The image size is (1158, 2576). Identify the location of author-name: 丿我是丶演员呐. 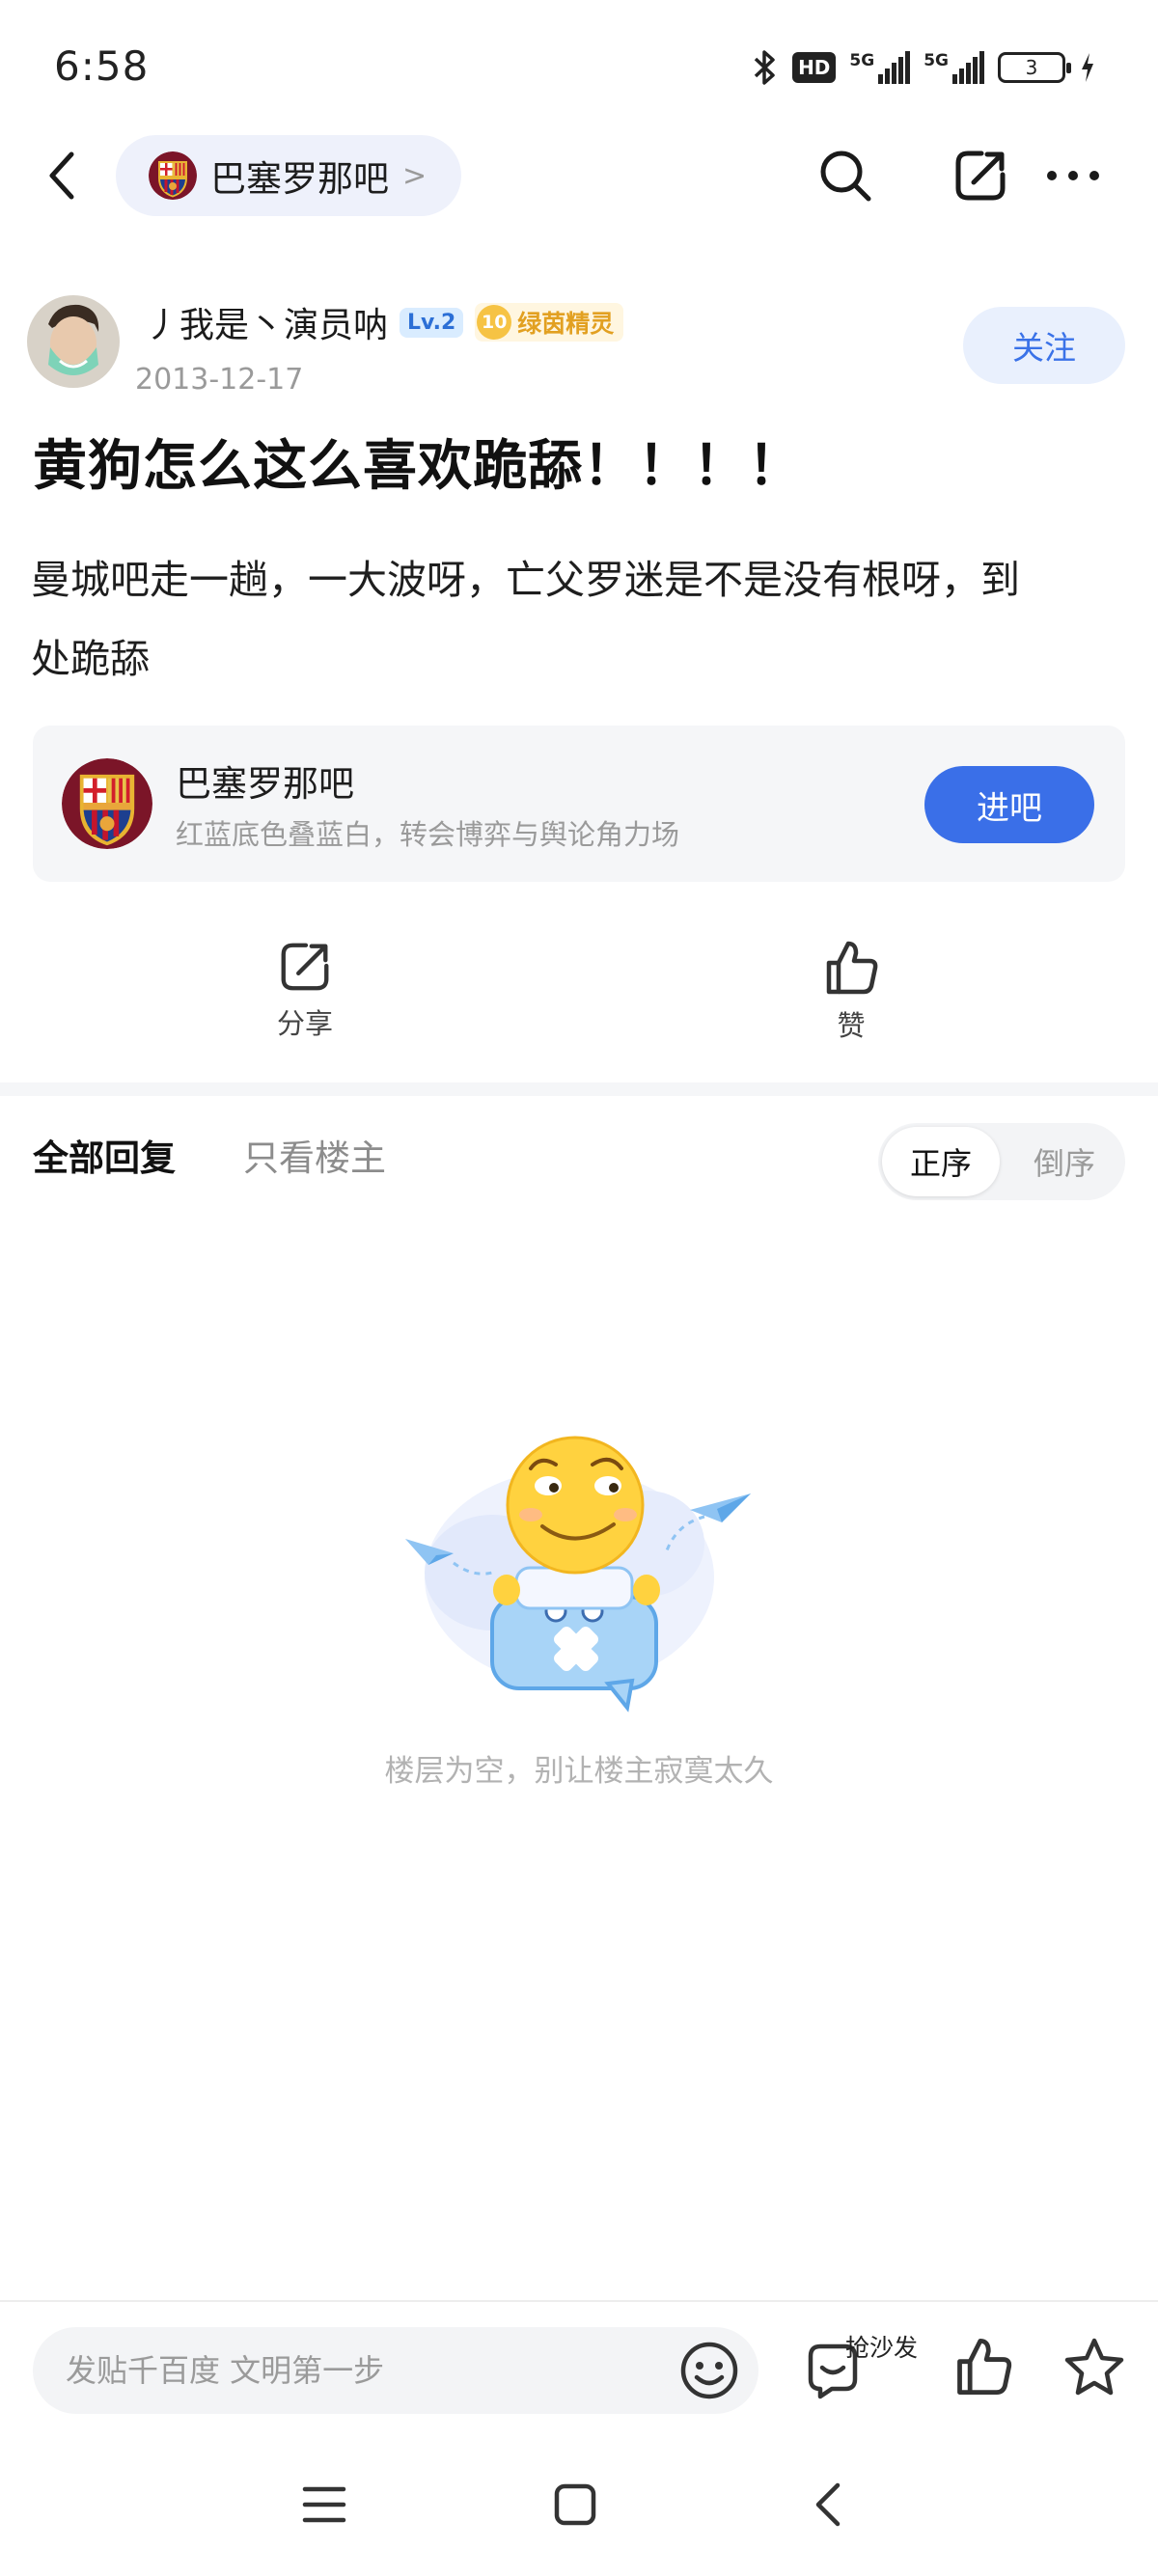
(266, 322).